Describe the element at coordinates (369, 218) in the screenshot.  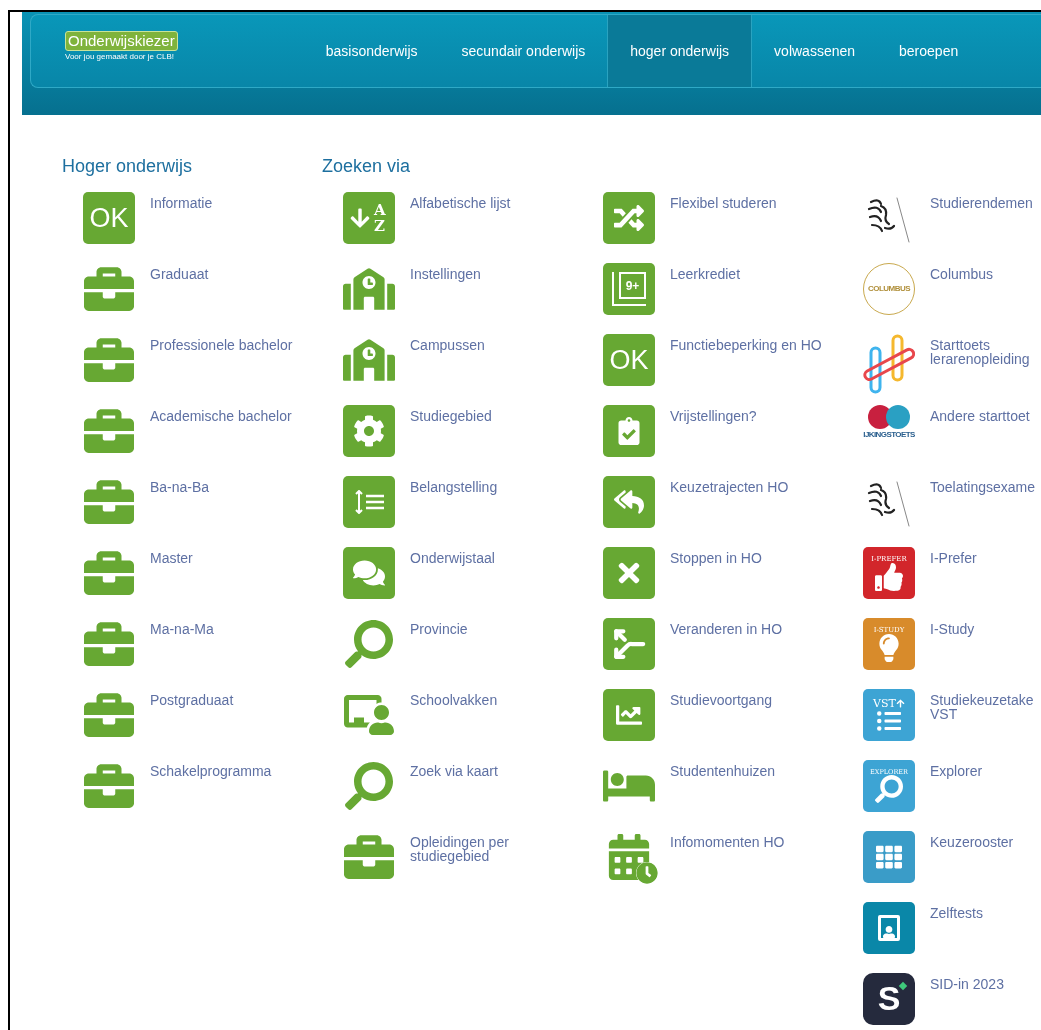
I see `sort-alphabetical-icon: AZ` at that location.